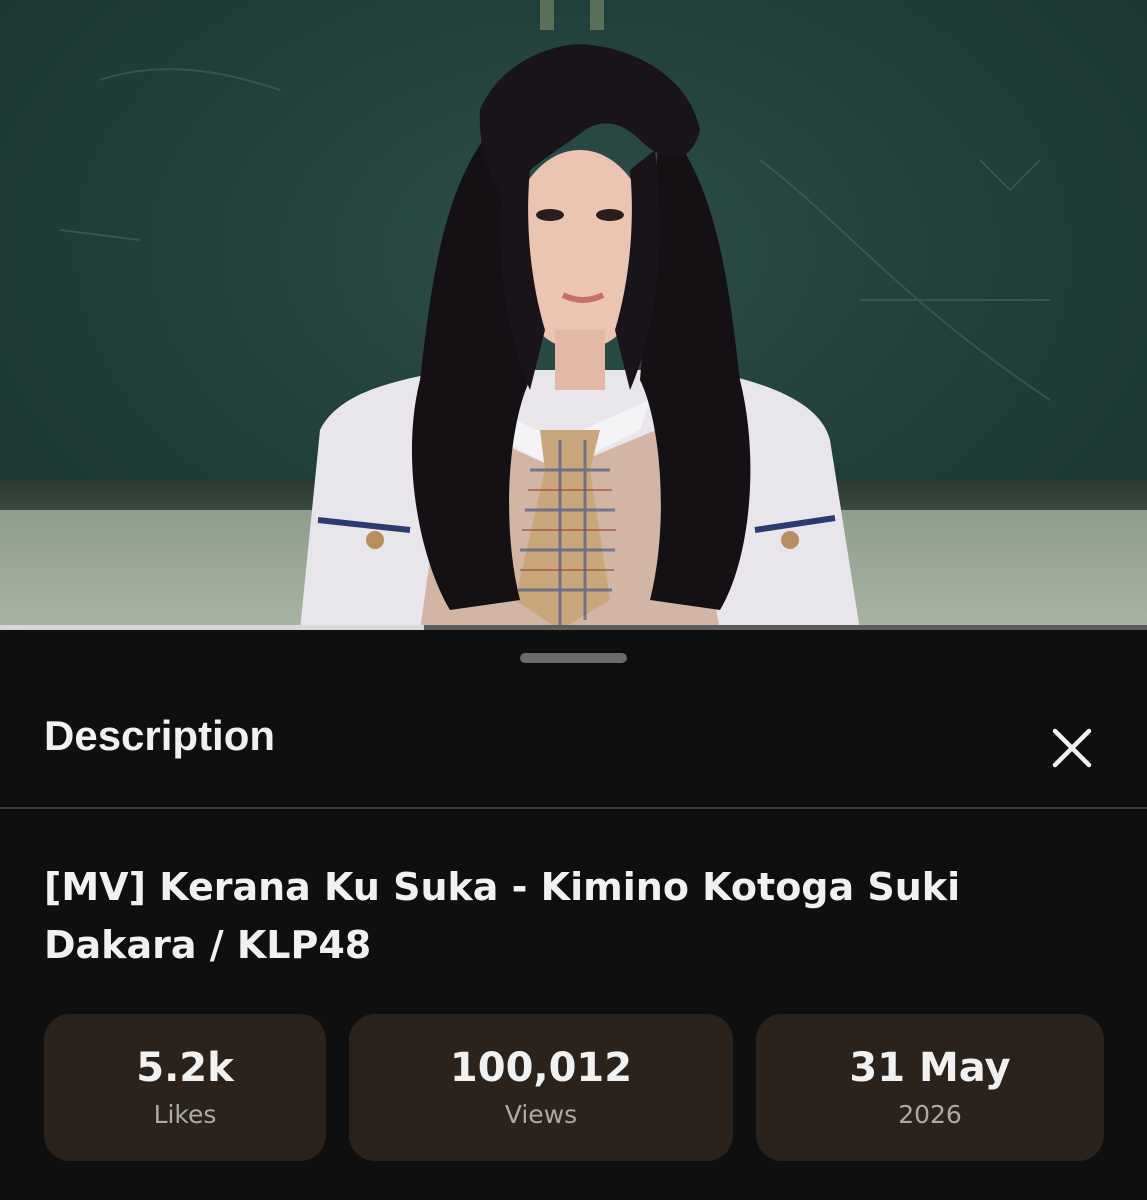 The width and height of the screenshot is (1147, 1200). I want to click on likes-stat: 5.2k Likes, so click(185, 1087).